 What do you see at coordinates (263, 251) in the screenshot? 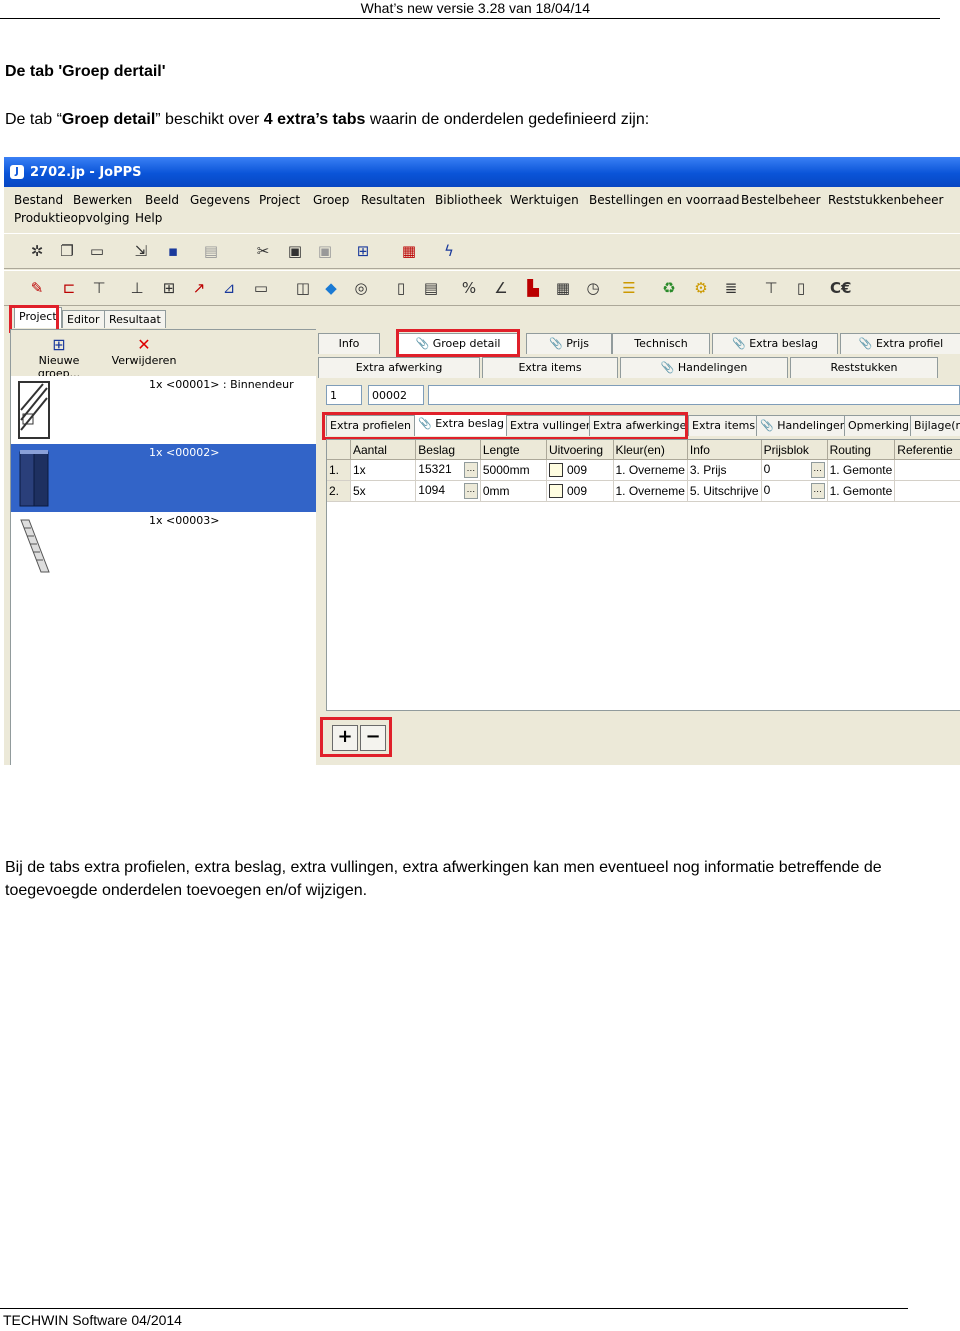
I see `cut-icon: ✂` at bounding box center [263, 251].